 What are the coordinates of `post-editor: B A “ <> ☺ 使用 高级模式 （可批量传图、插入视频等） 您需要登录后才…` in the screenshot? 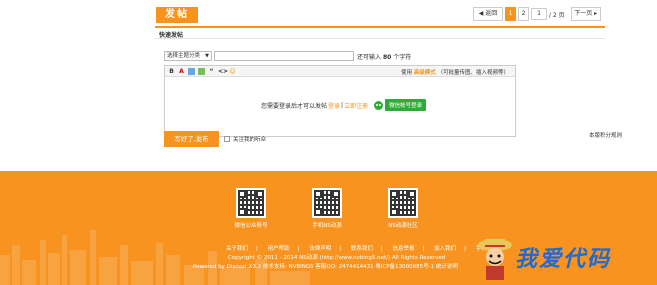 It's located at (340, 101).